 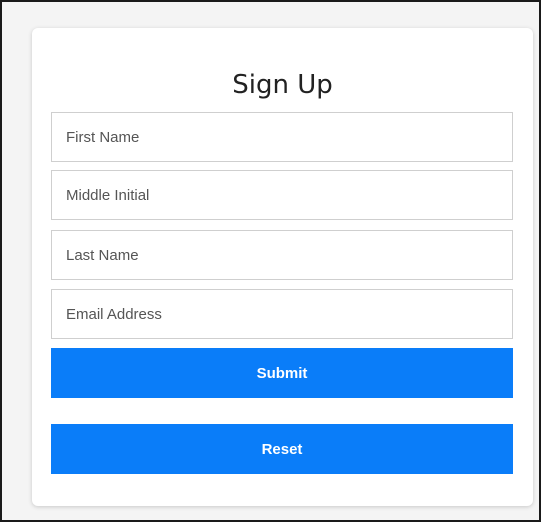 What do you see at coordinates (282, 85) in the screenshot?
I see `page-title: Sign Up` at bounding box center [282, 85].